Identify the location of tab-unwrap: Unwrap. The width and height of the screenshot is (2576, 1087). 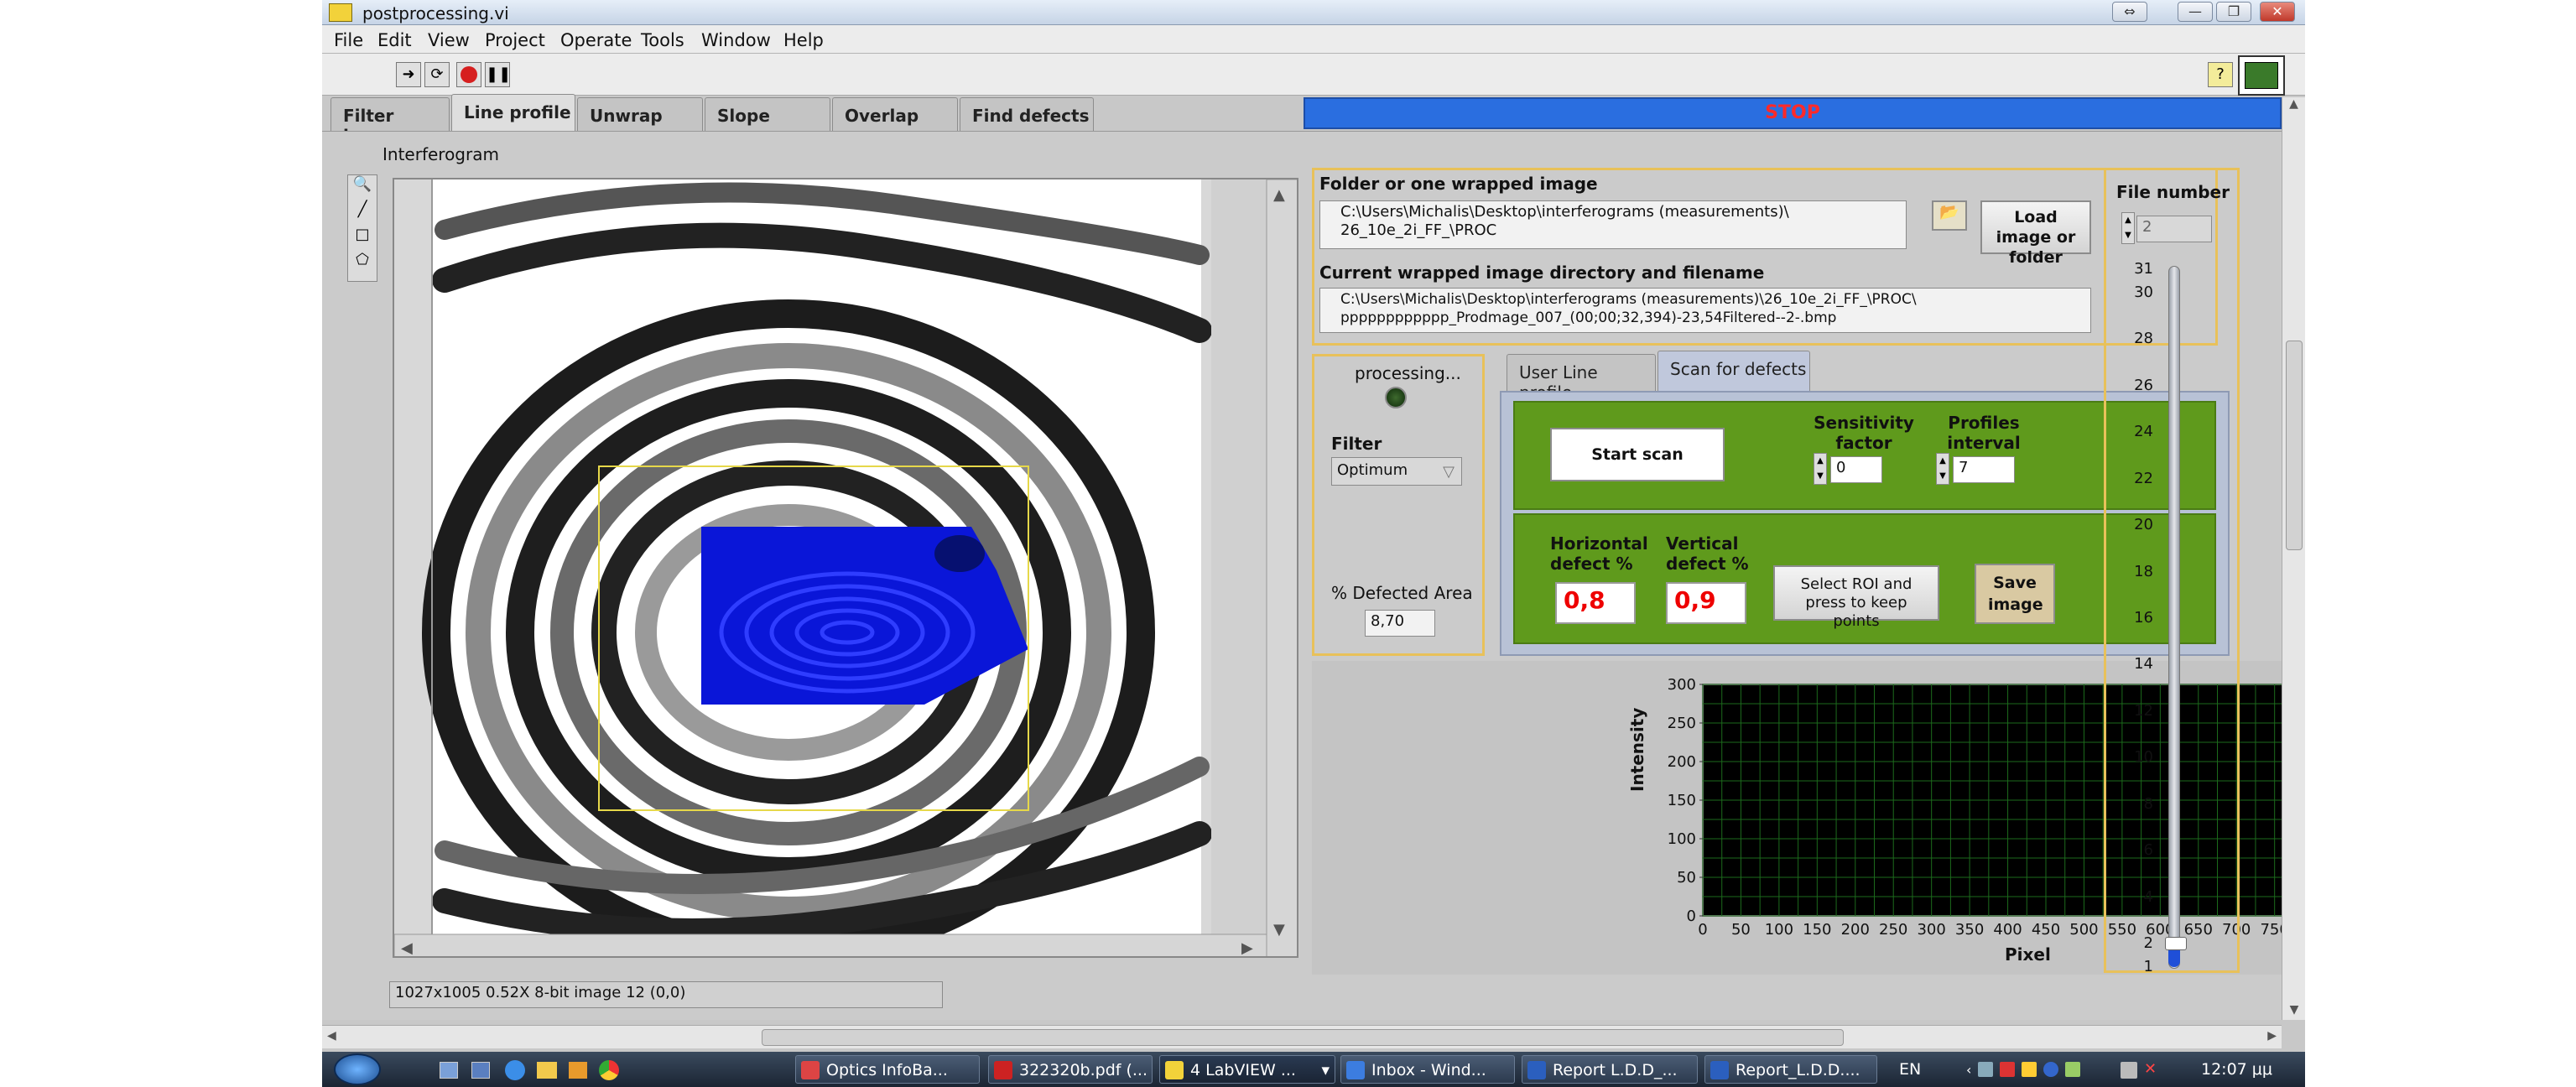
(640, 114).